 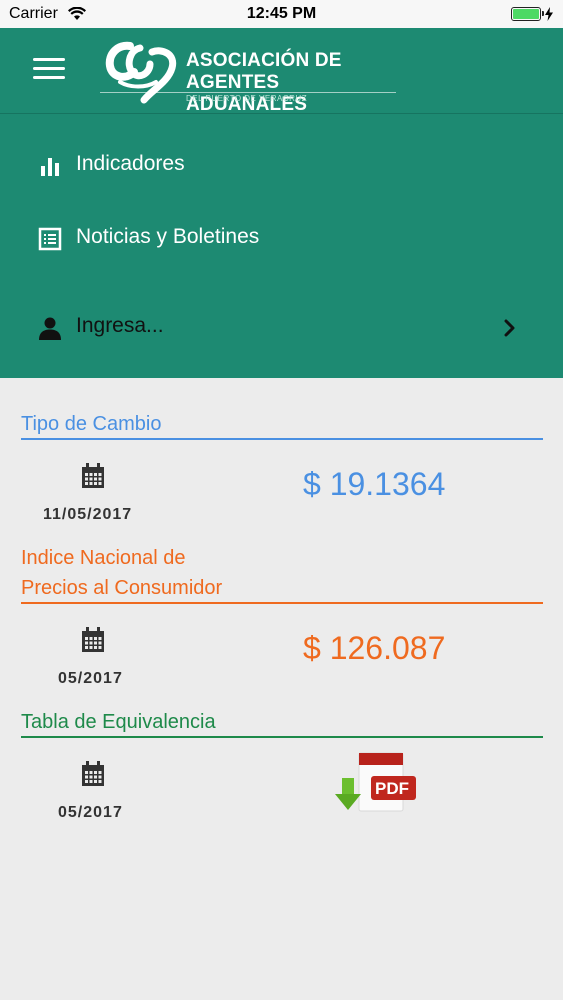 I want to click on exchange-rate-date: 11/05/2017, so click(x=88, y=514).